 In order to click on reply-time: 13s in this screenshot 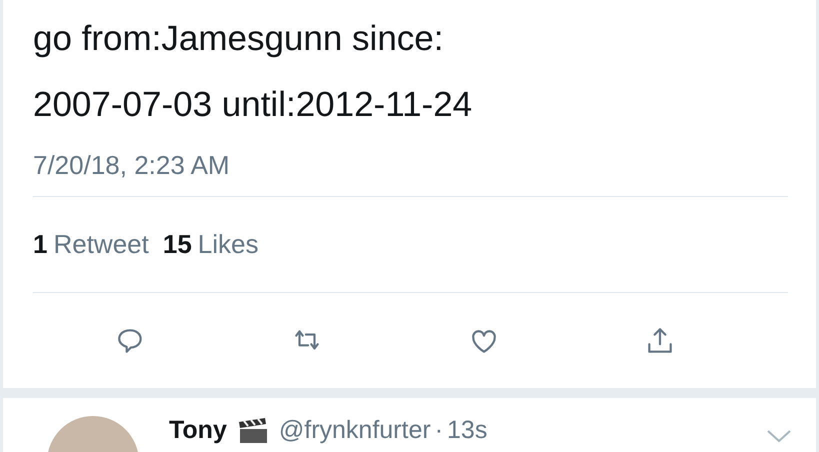, I will do `click(467, 430)`.